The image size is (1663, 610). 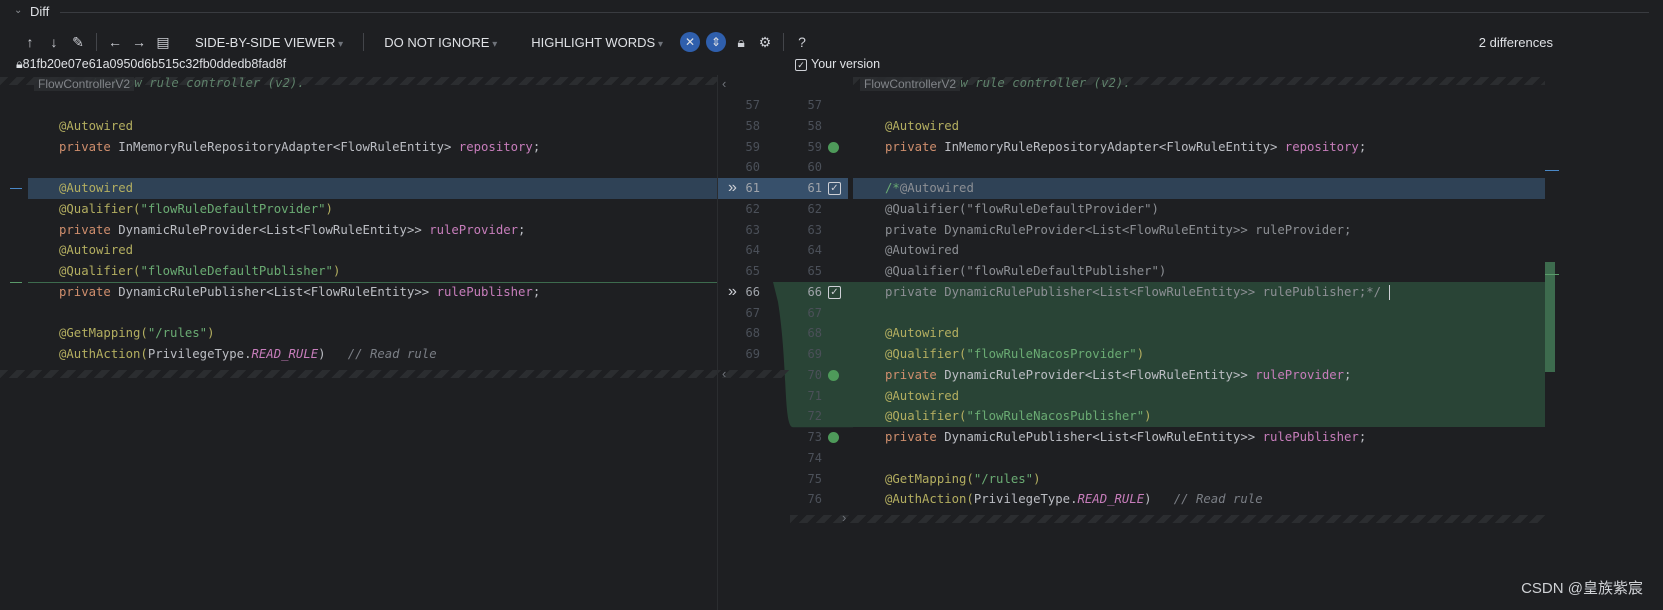 What do you see at coordinates (269, 42) in the screenshot?
I see `viewer-dropdown: SIDE-BY-SIDE VIEWER` at bounding box center [269, 42].